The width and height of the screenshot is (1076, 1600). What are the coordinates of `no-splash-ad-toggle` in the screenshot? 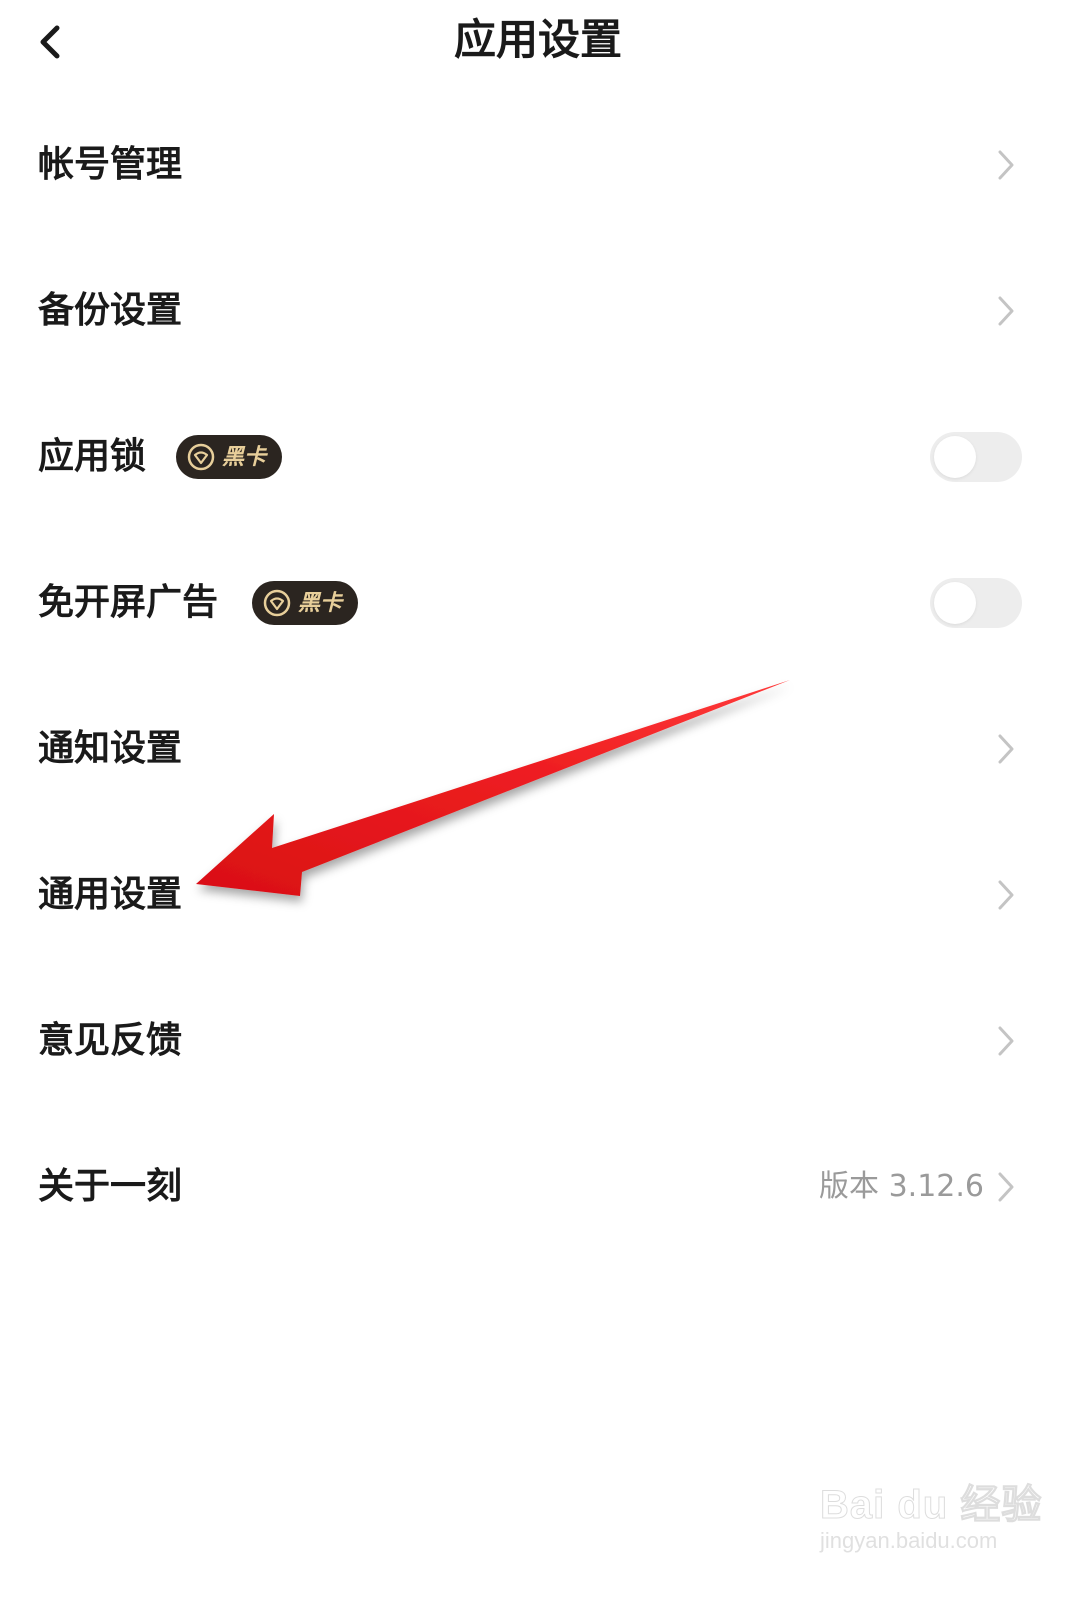 It's located at (976, 603).